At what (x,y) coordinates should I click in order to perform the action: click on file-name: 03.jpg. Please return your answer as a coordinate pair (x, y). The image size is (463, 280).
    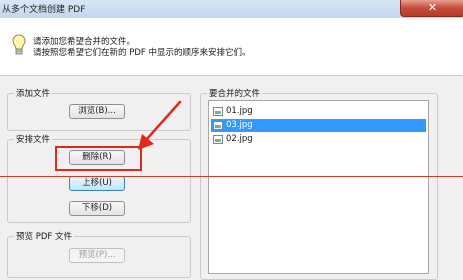
    Looking at the image, I should click on (239, 125).